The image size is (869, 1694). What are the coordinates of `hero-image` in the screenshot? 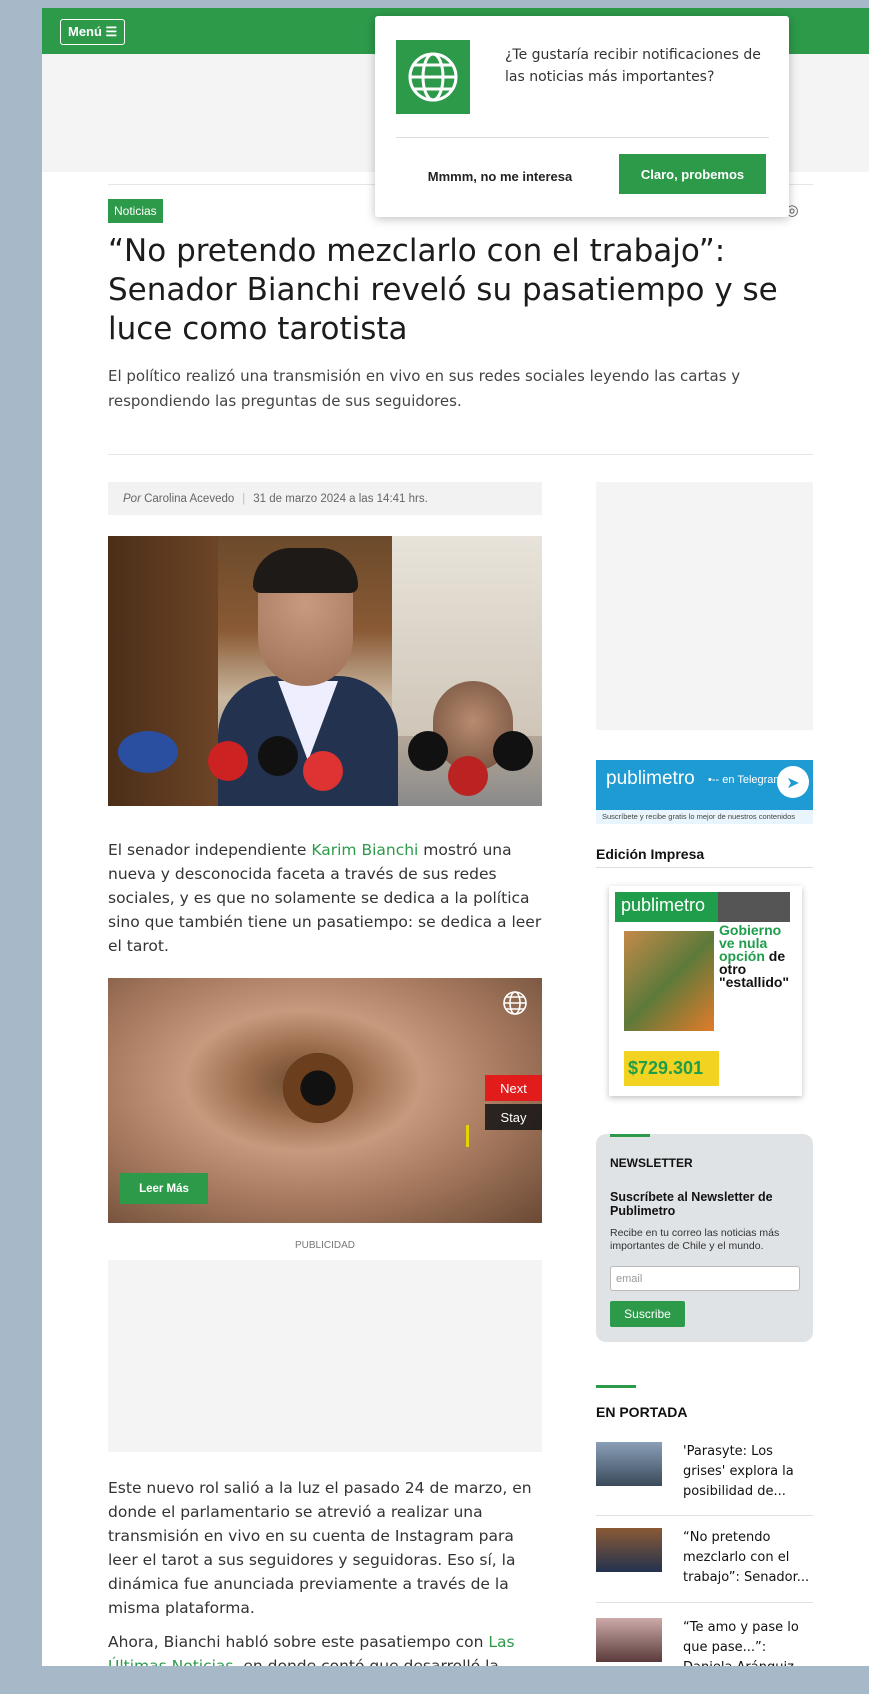 It's located at (325, 671).